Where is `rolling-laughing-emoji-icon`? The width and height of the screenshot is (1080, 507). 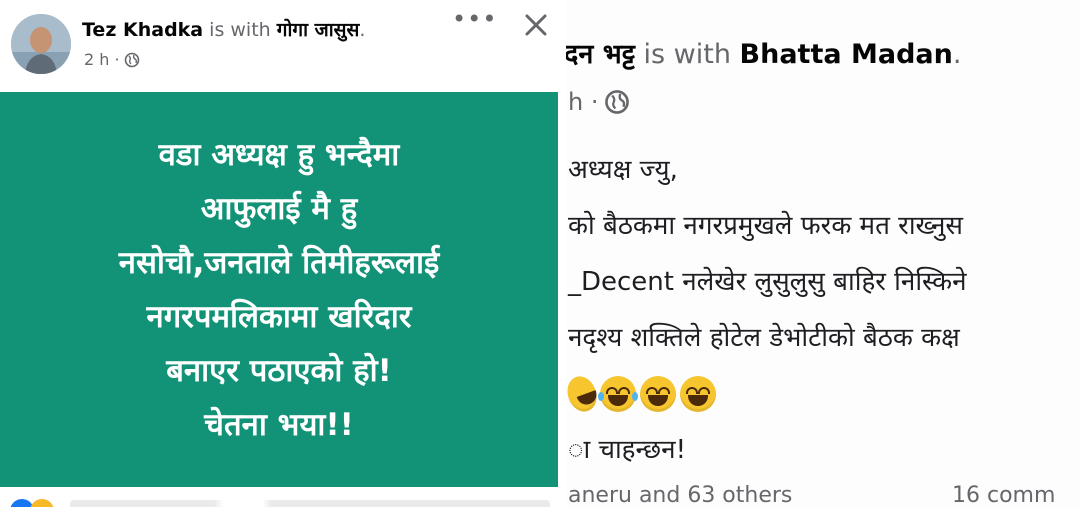 rolling-laughing-emoji-icon is located at coordinates (584, 394).